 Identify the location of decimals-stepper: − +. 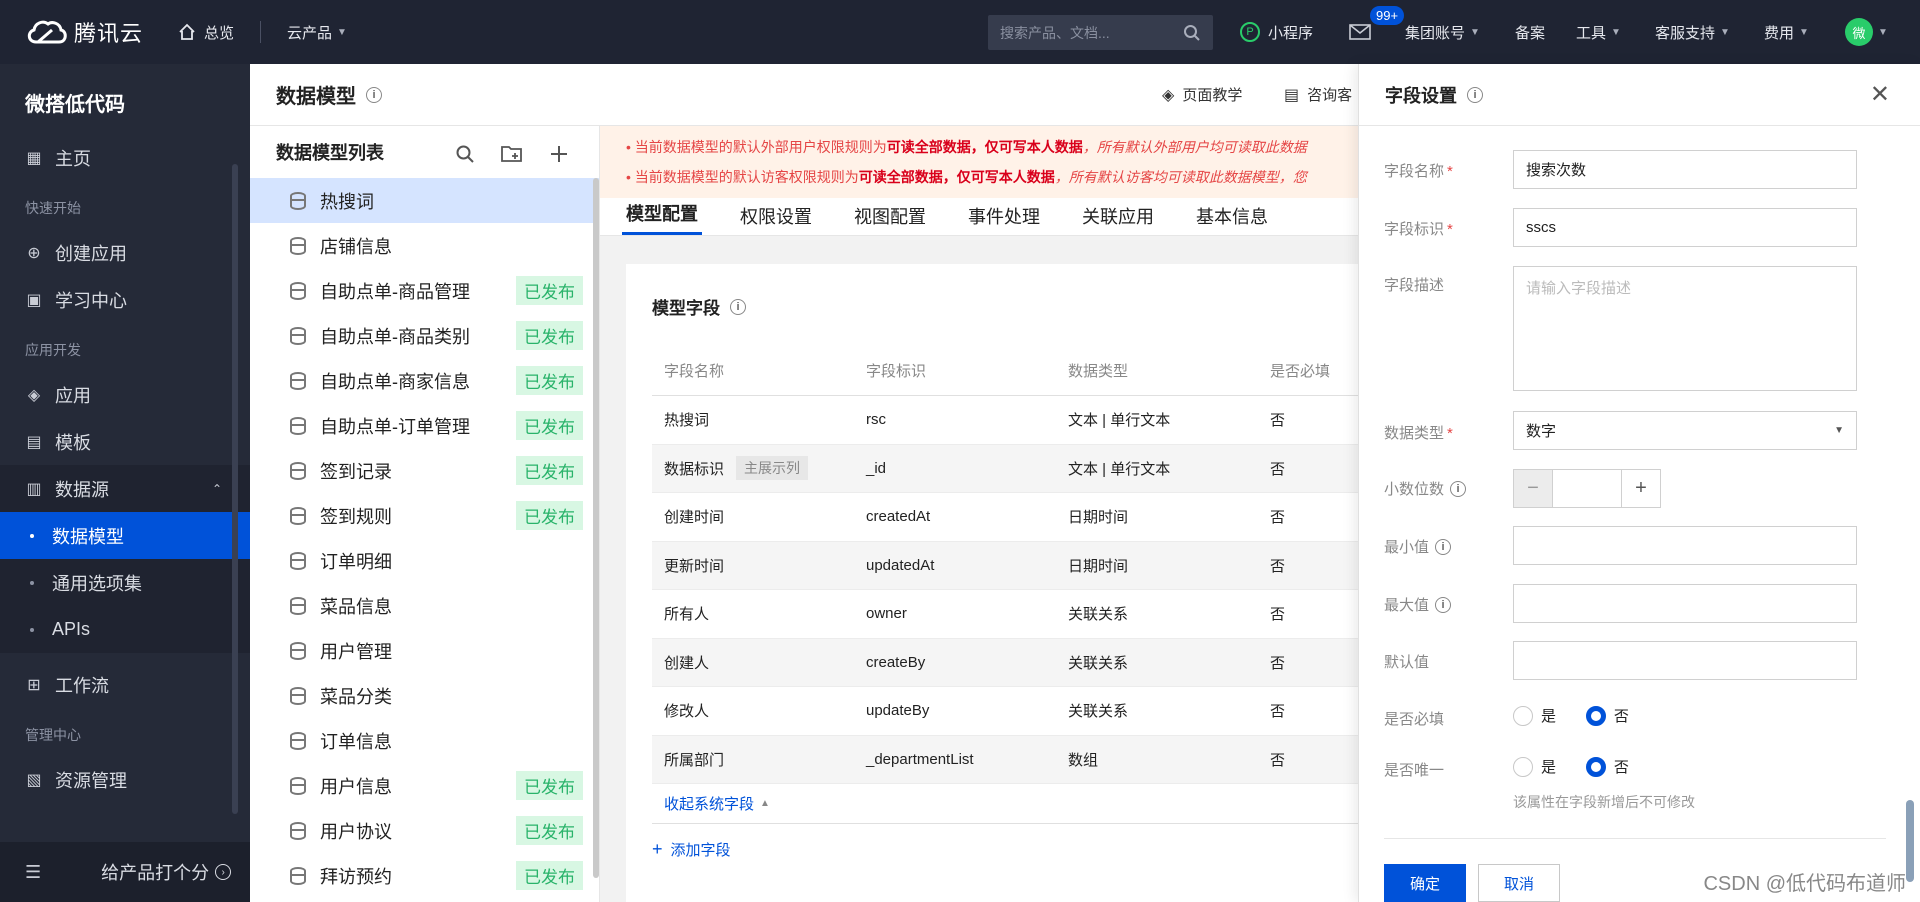
(1587, 488).